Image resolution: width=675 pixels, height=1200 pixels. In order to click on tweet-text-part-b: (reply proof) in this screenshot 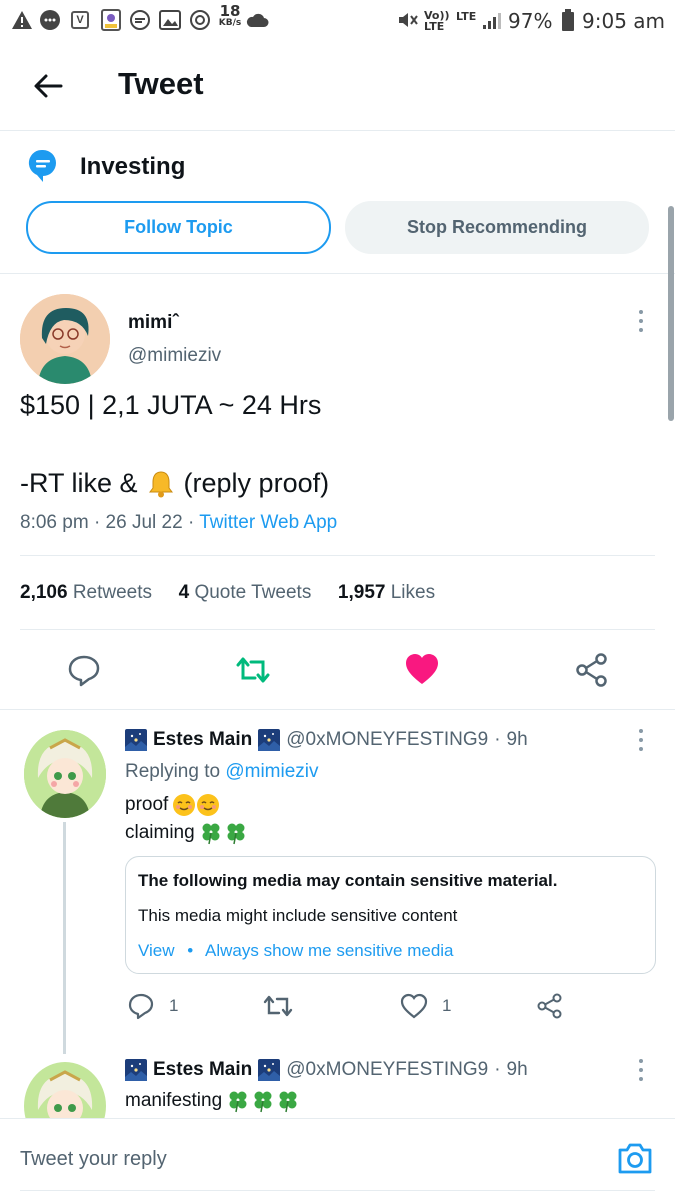, I will do `click(256, 483)`.